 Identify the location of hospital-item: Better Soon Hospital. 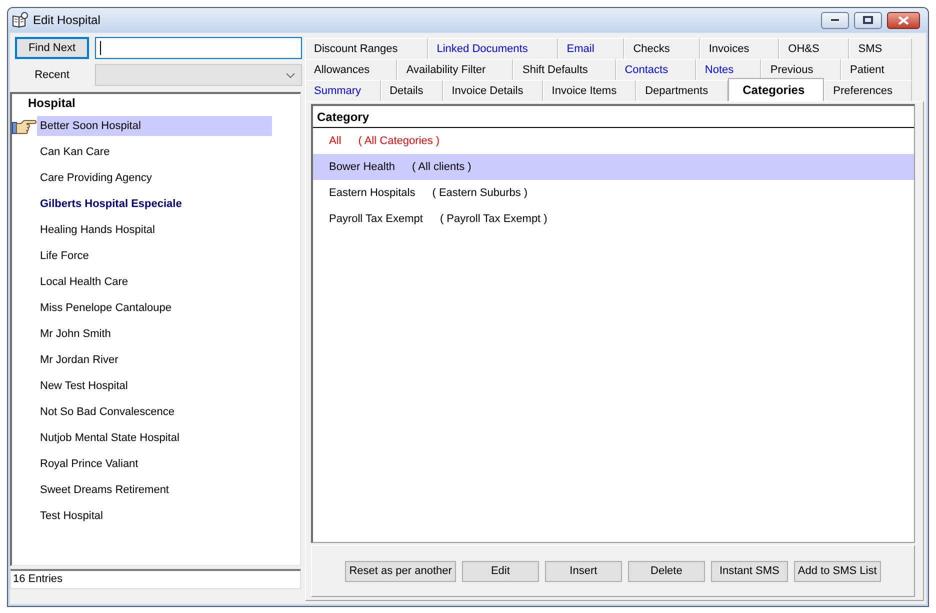
(154, 126).